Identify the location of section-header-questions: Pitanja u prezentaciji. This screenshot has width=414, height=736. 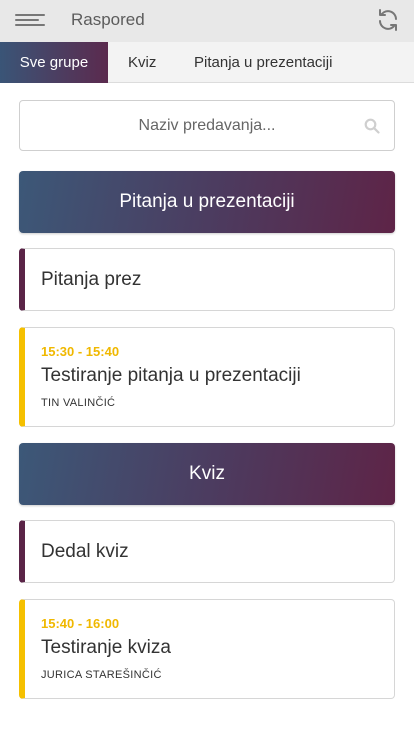
(207, 202).